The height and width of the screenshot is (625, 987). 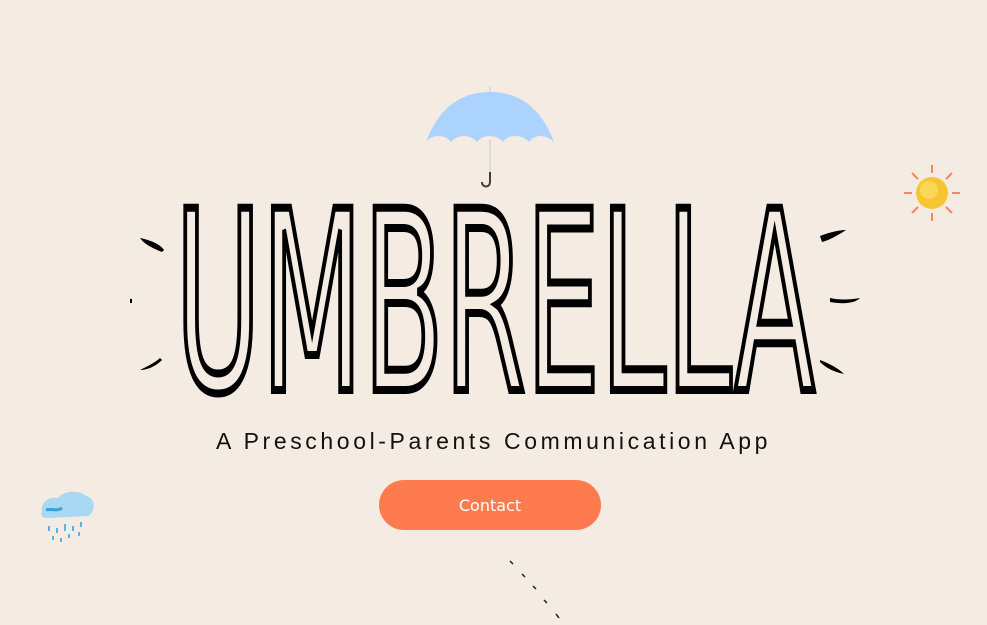 I want to click on subtitle: A Preschool-Parents Communication App, so click(x=493, y=441).